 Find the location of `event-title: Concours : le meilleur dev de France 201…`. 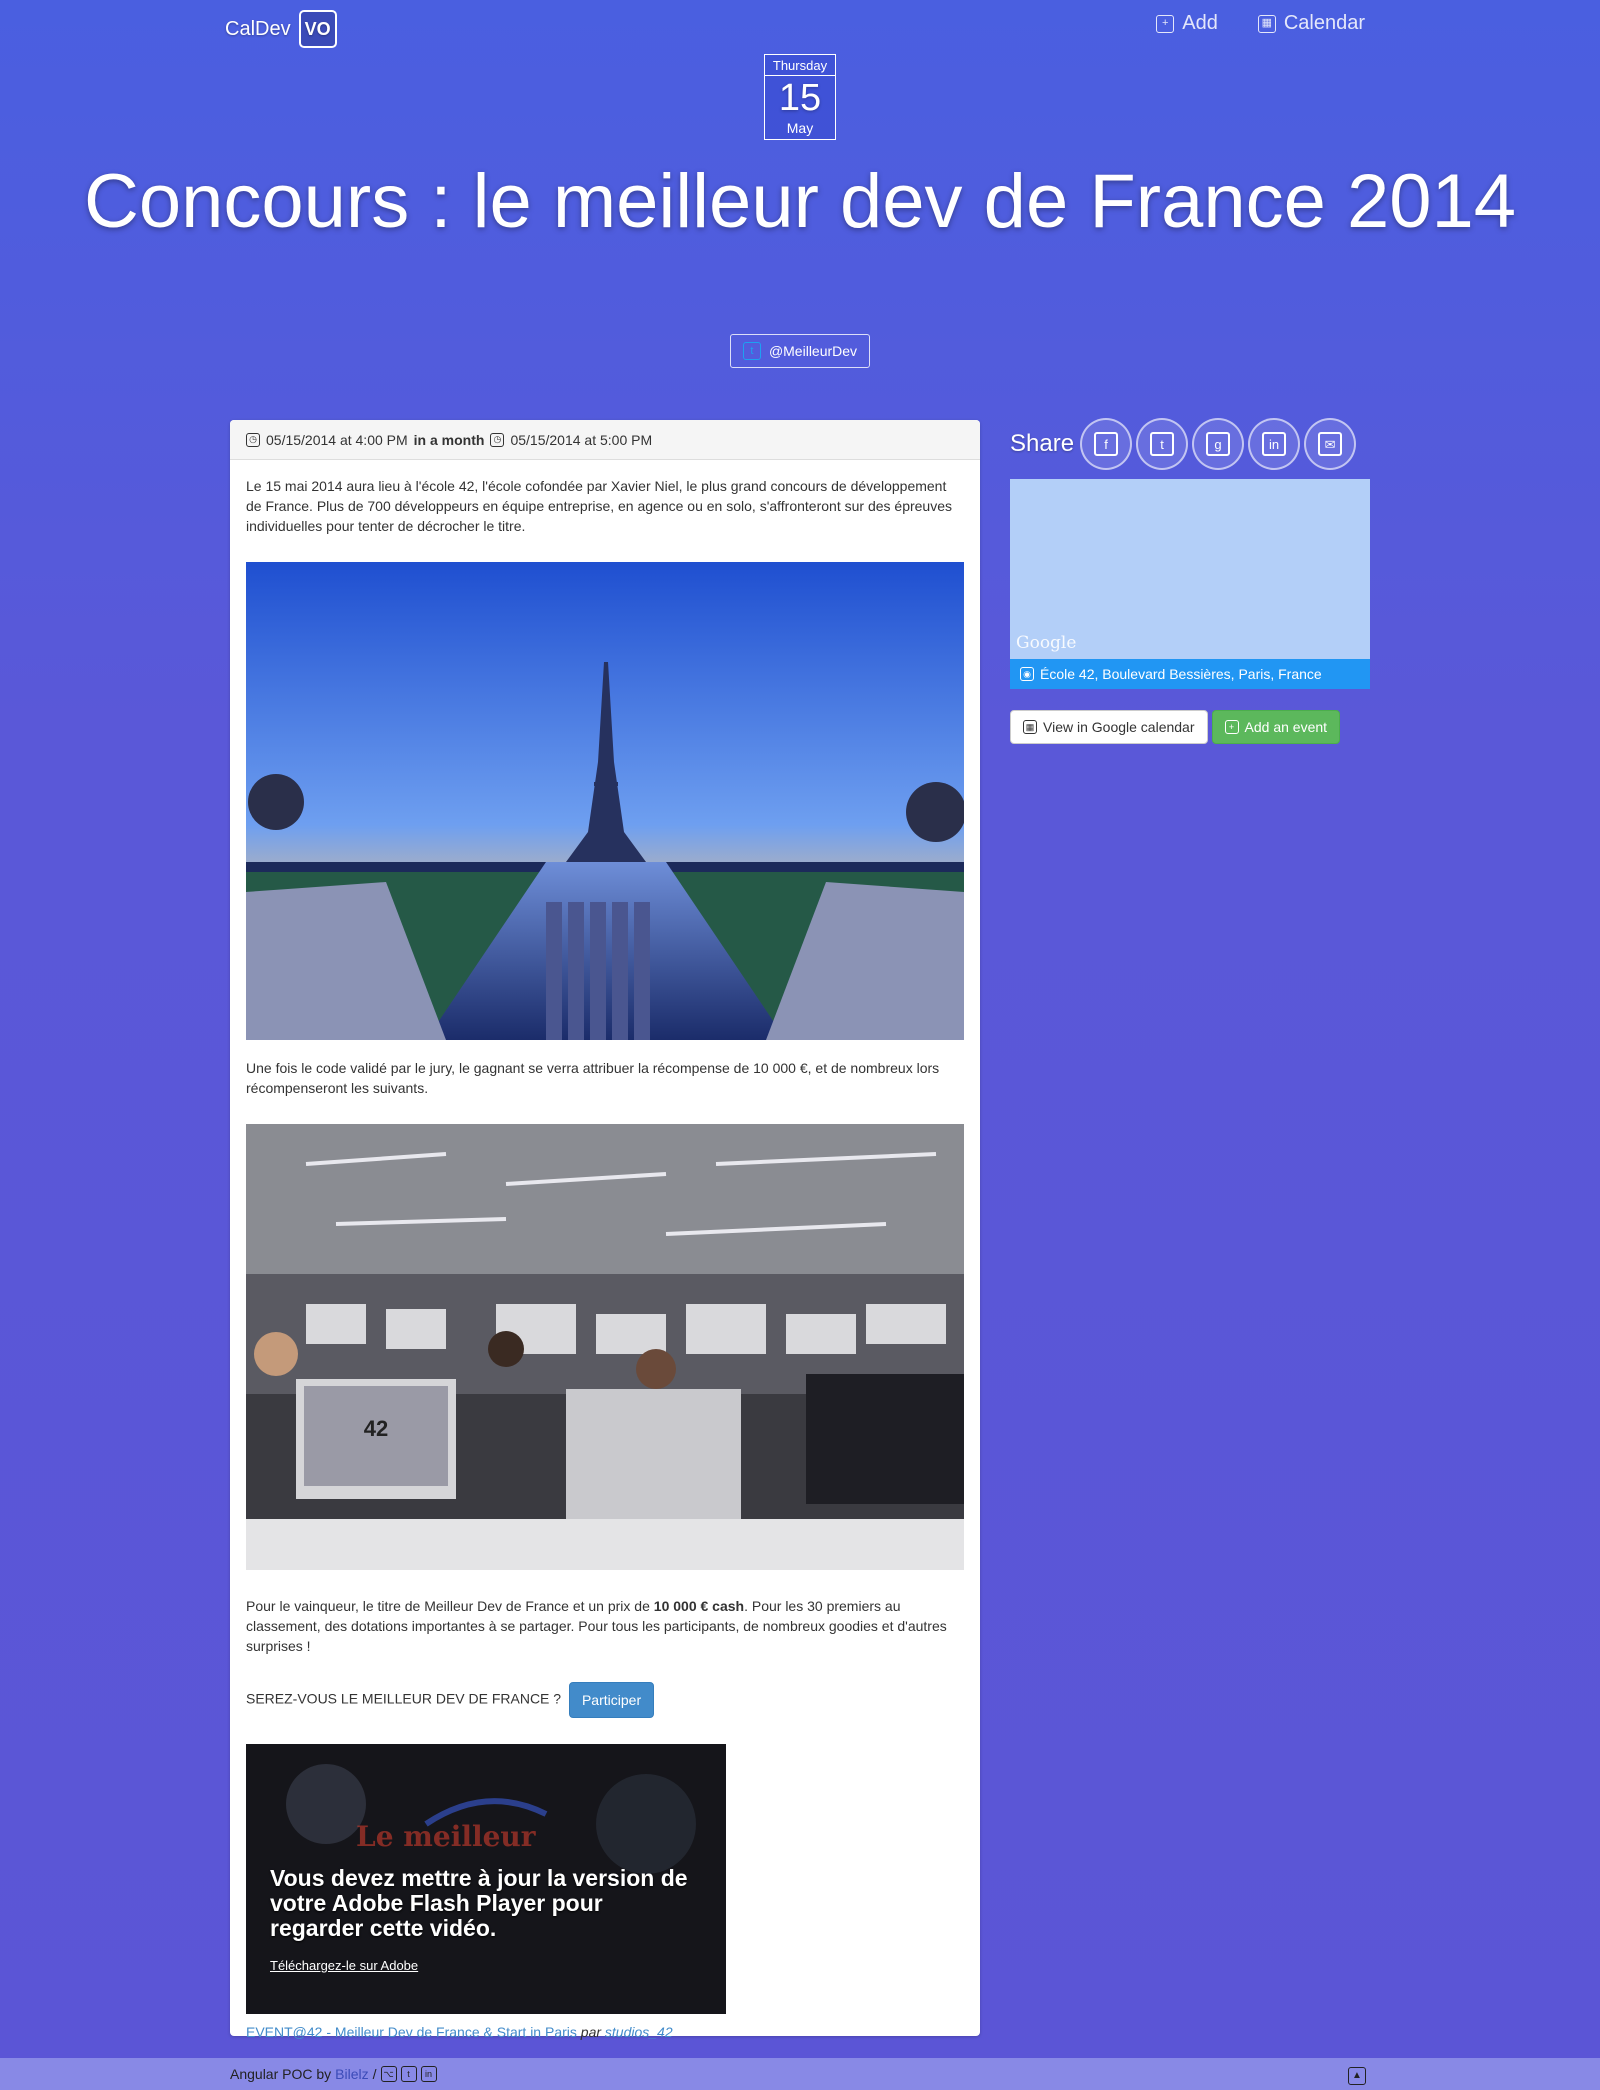

event-title: Concours : le meilleur dev de France 201… is located at coordinates (800, 201).